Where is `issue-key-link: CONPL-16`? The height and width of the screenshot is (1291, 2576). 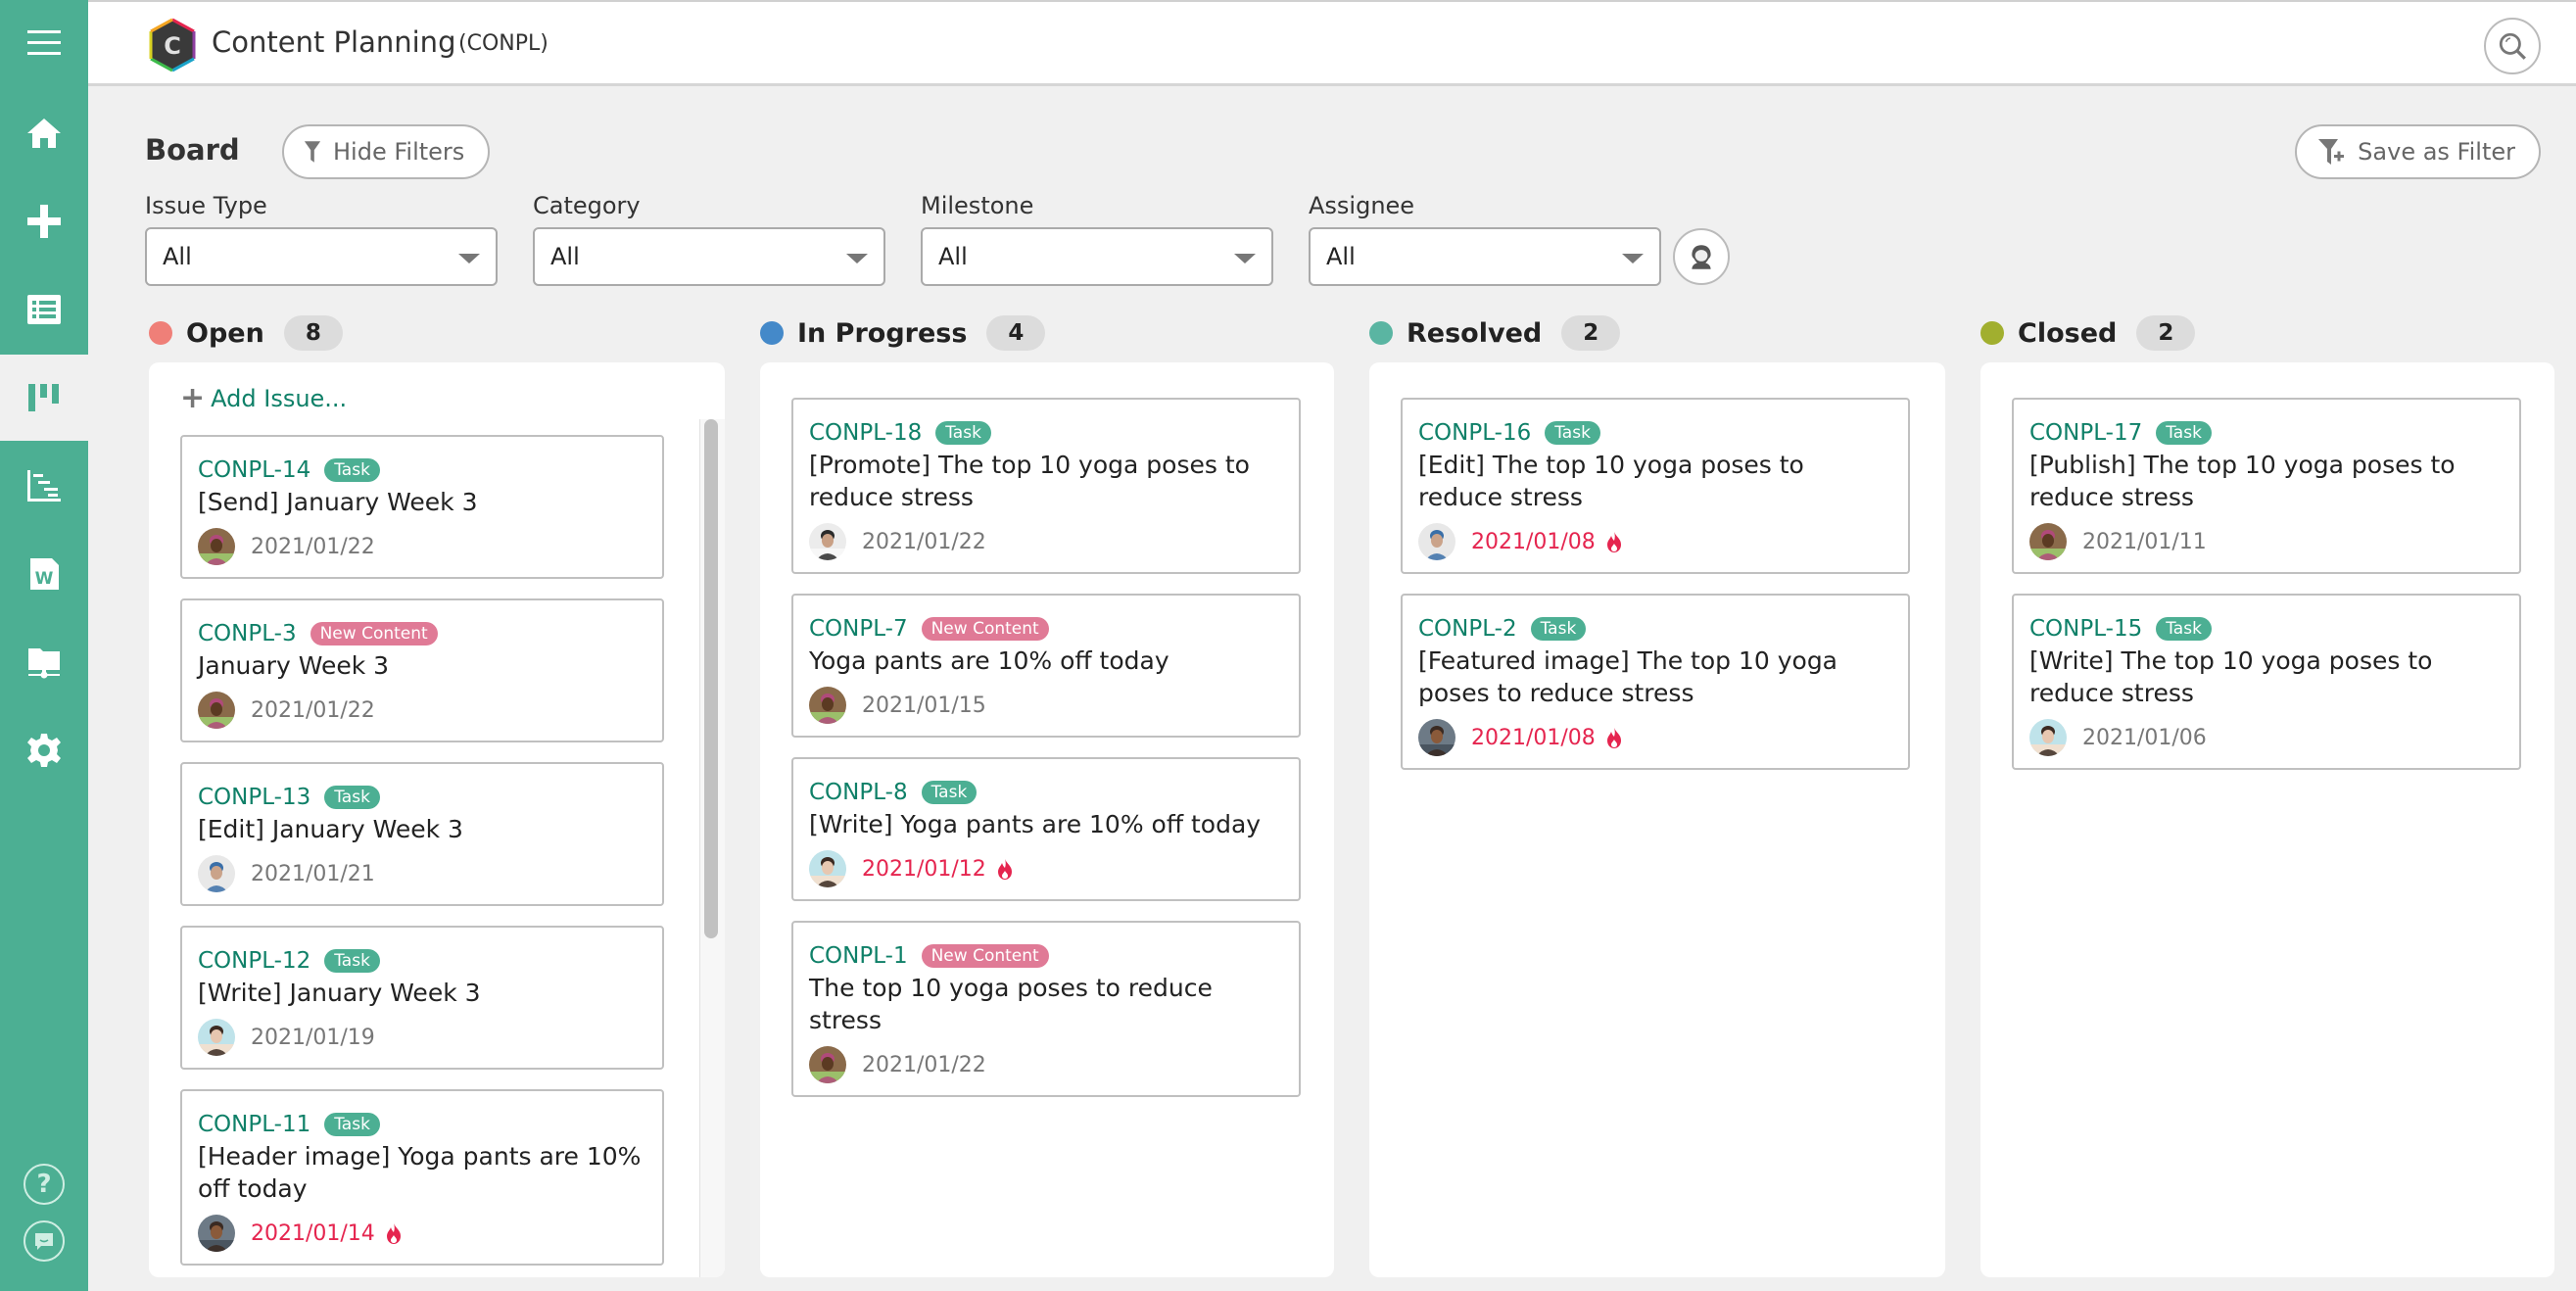 issue-key-link: CONPL-16 is located at coordinates (1474, 433).